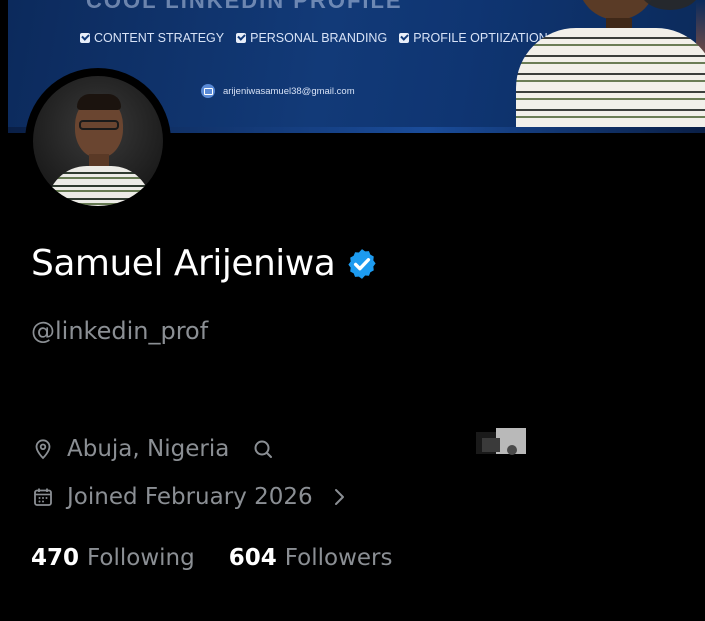  Describe the element at coordinates (43, 449) in the screenshot. I see `location-pin-icon` at that location.